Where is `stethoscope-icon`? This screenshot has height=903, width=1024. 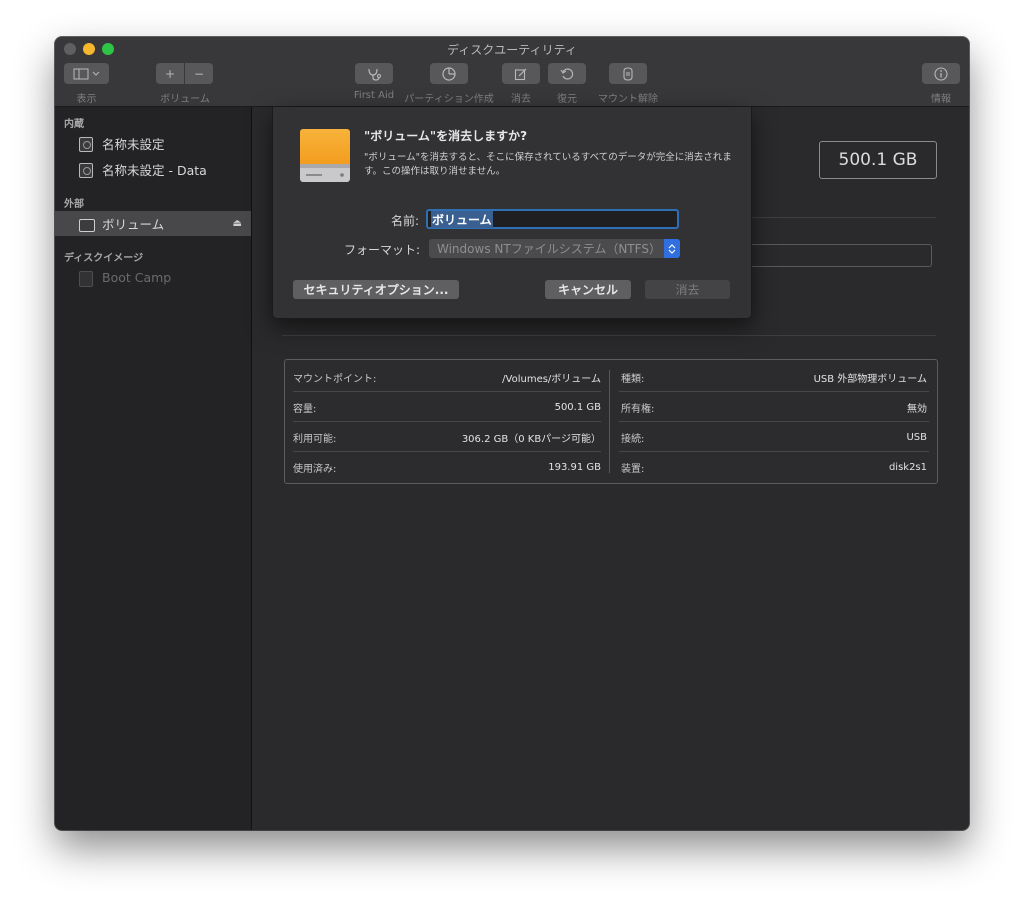
stethoscope-icon is located at coordinates (374, 74).